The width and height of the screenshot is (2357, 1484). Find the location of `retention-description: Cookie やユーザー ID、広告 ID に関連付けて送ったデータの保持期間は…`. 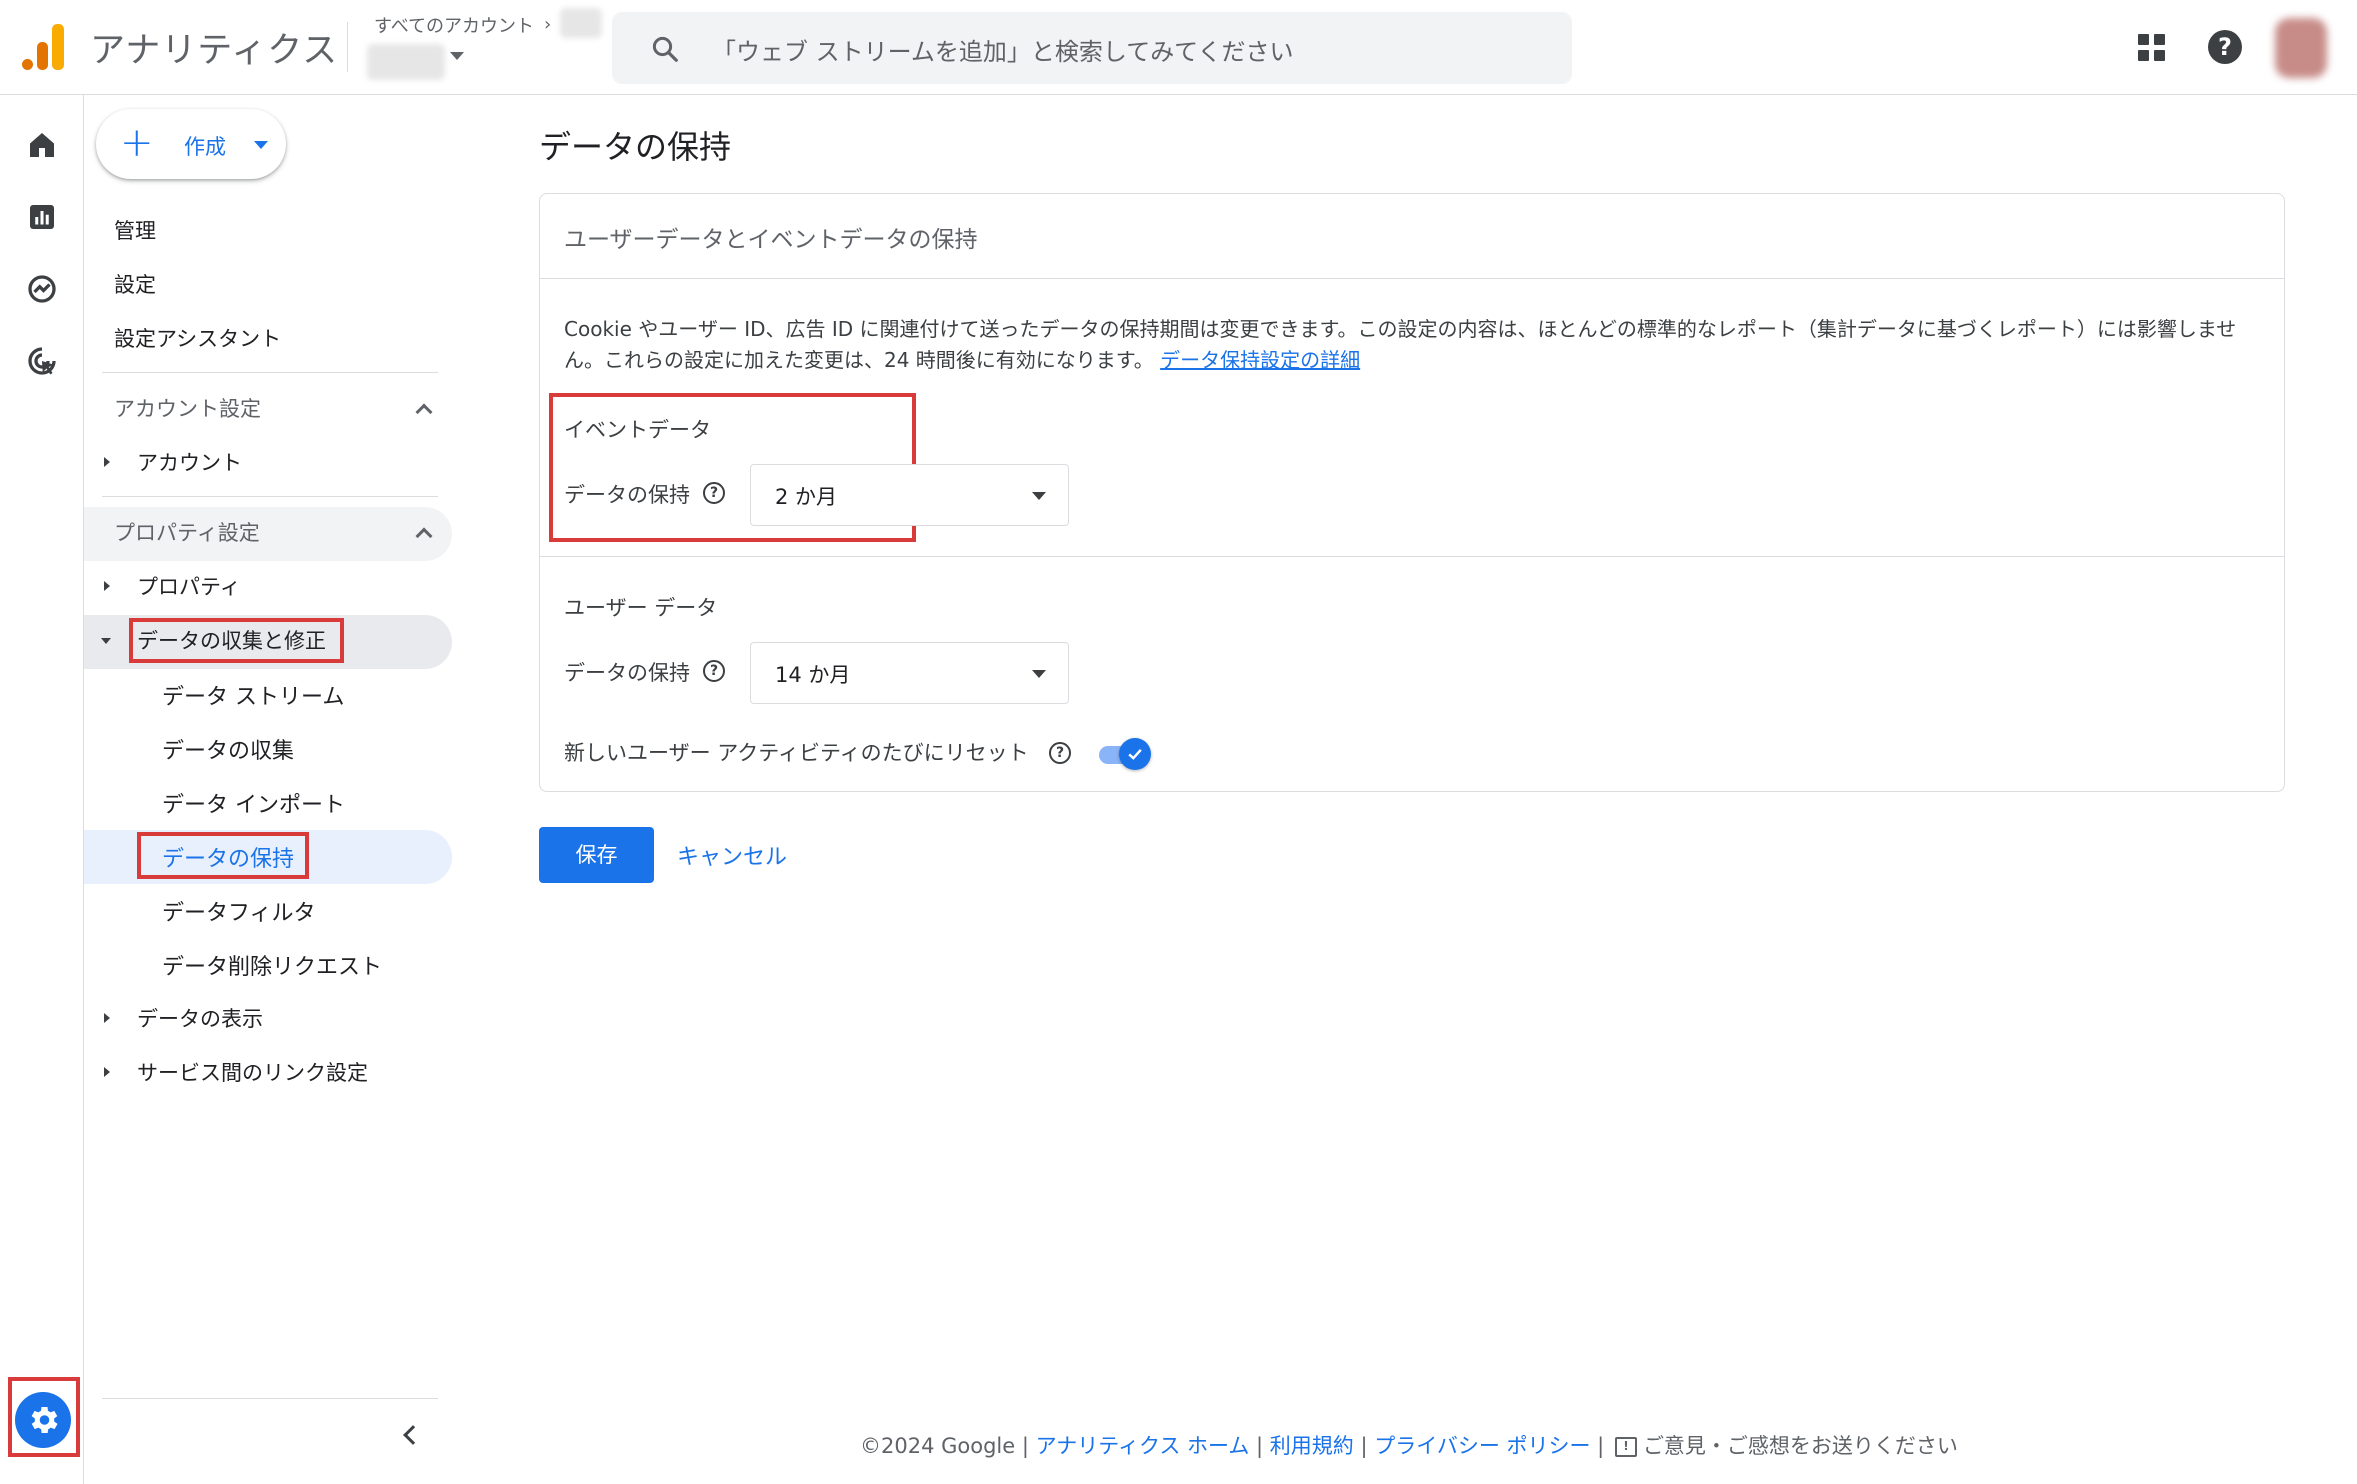

retention-description: Cookie やユーザー ID、広告 ID に関連付けて送ったデータの保持期間は… is located at coordinates (1414, 345).